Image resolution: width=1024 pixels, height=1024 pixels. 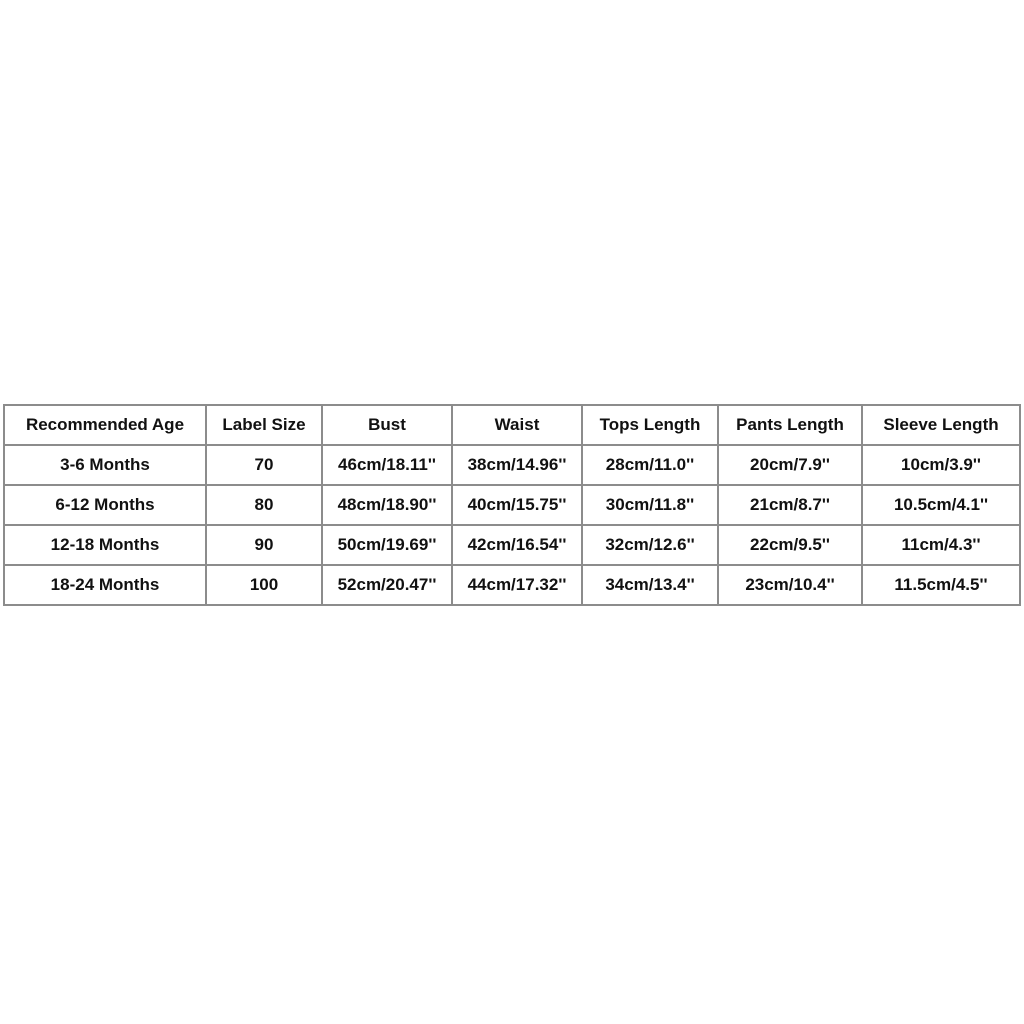 What do you see at coordinates (650, 465) in the screenshot?
I see `cell-tops-length: 28cm/11.0''` at bounding box center [650, 465].